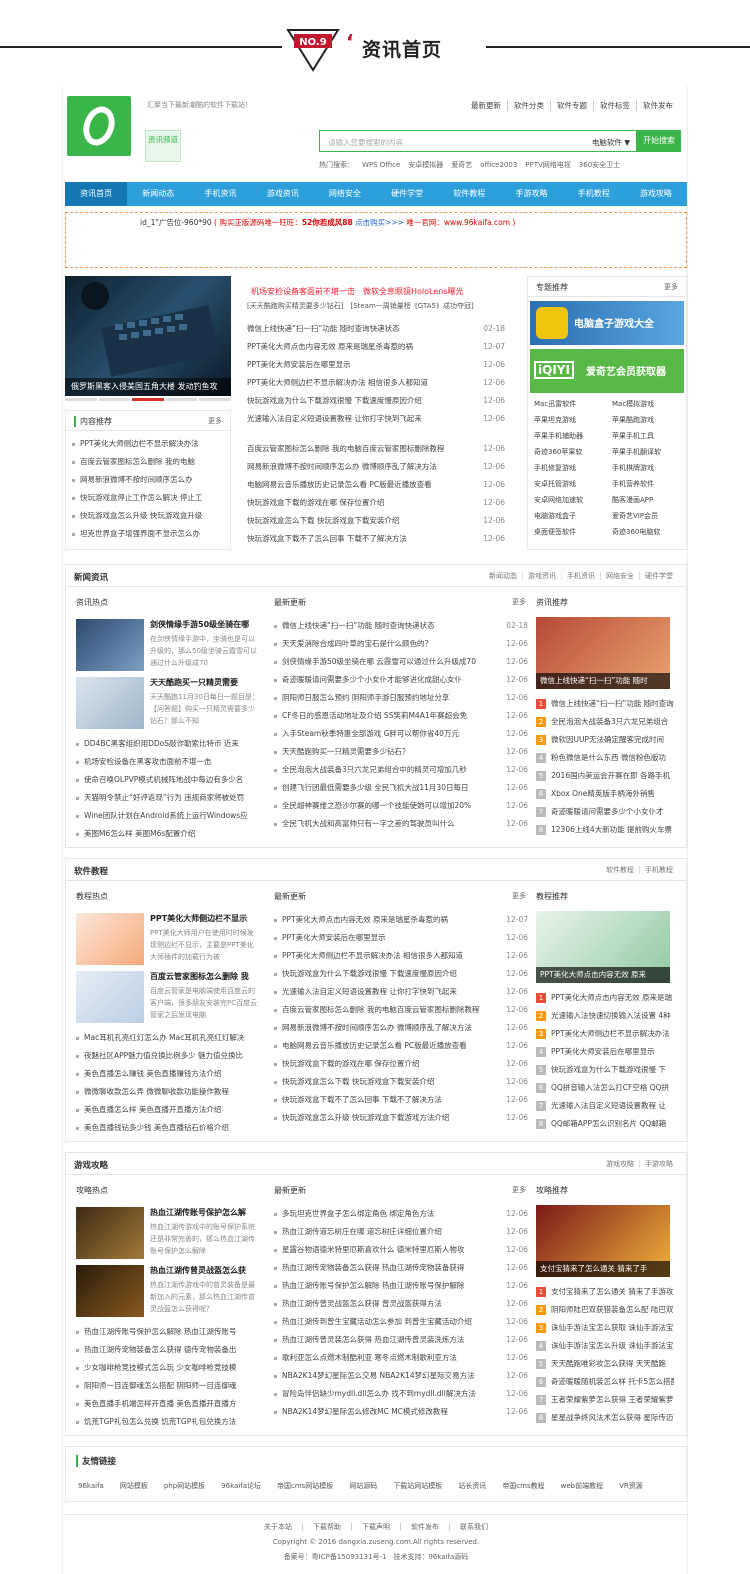  What do you see at coordinates (607, 739) in the screenshot?
I see `news-rank-item-title: 微软因UUP无法确定醒客完成时间` at bounding box center [607, 739].